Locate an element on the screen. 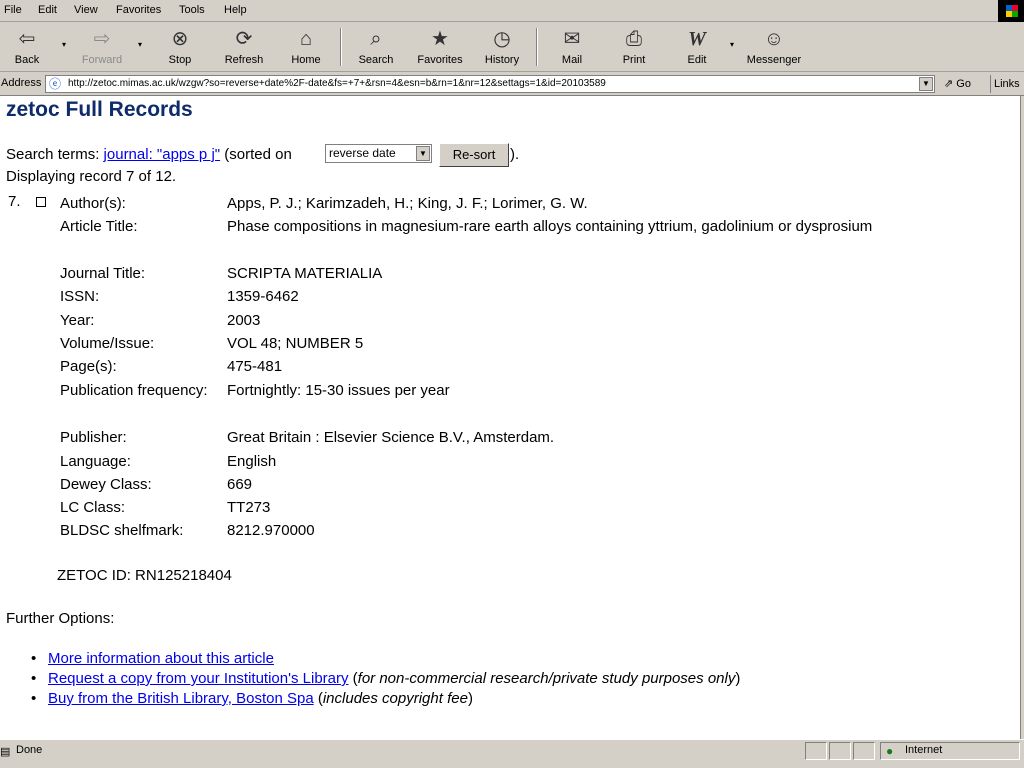 The width and height of the screenshot is (1024, 768). page-done-icon: ▤ is located at coordinates (5, 752).